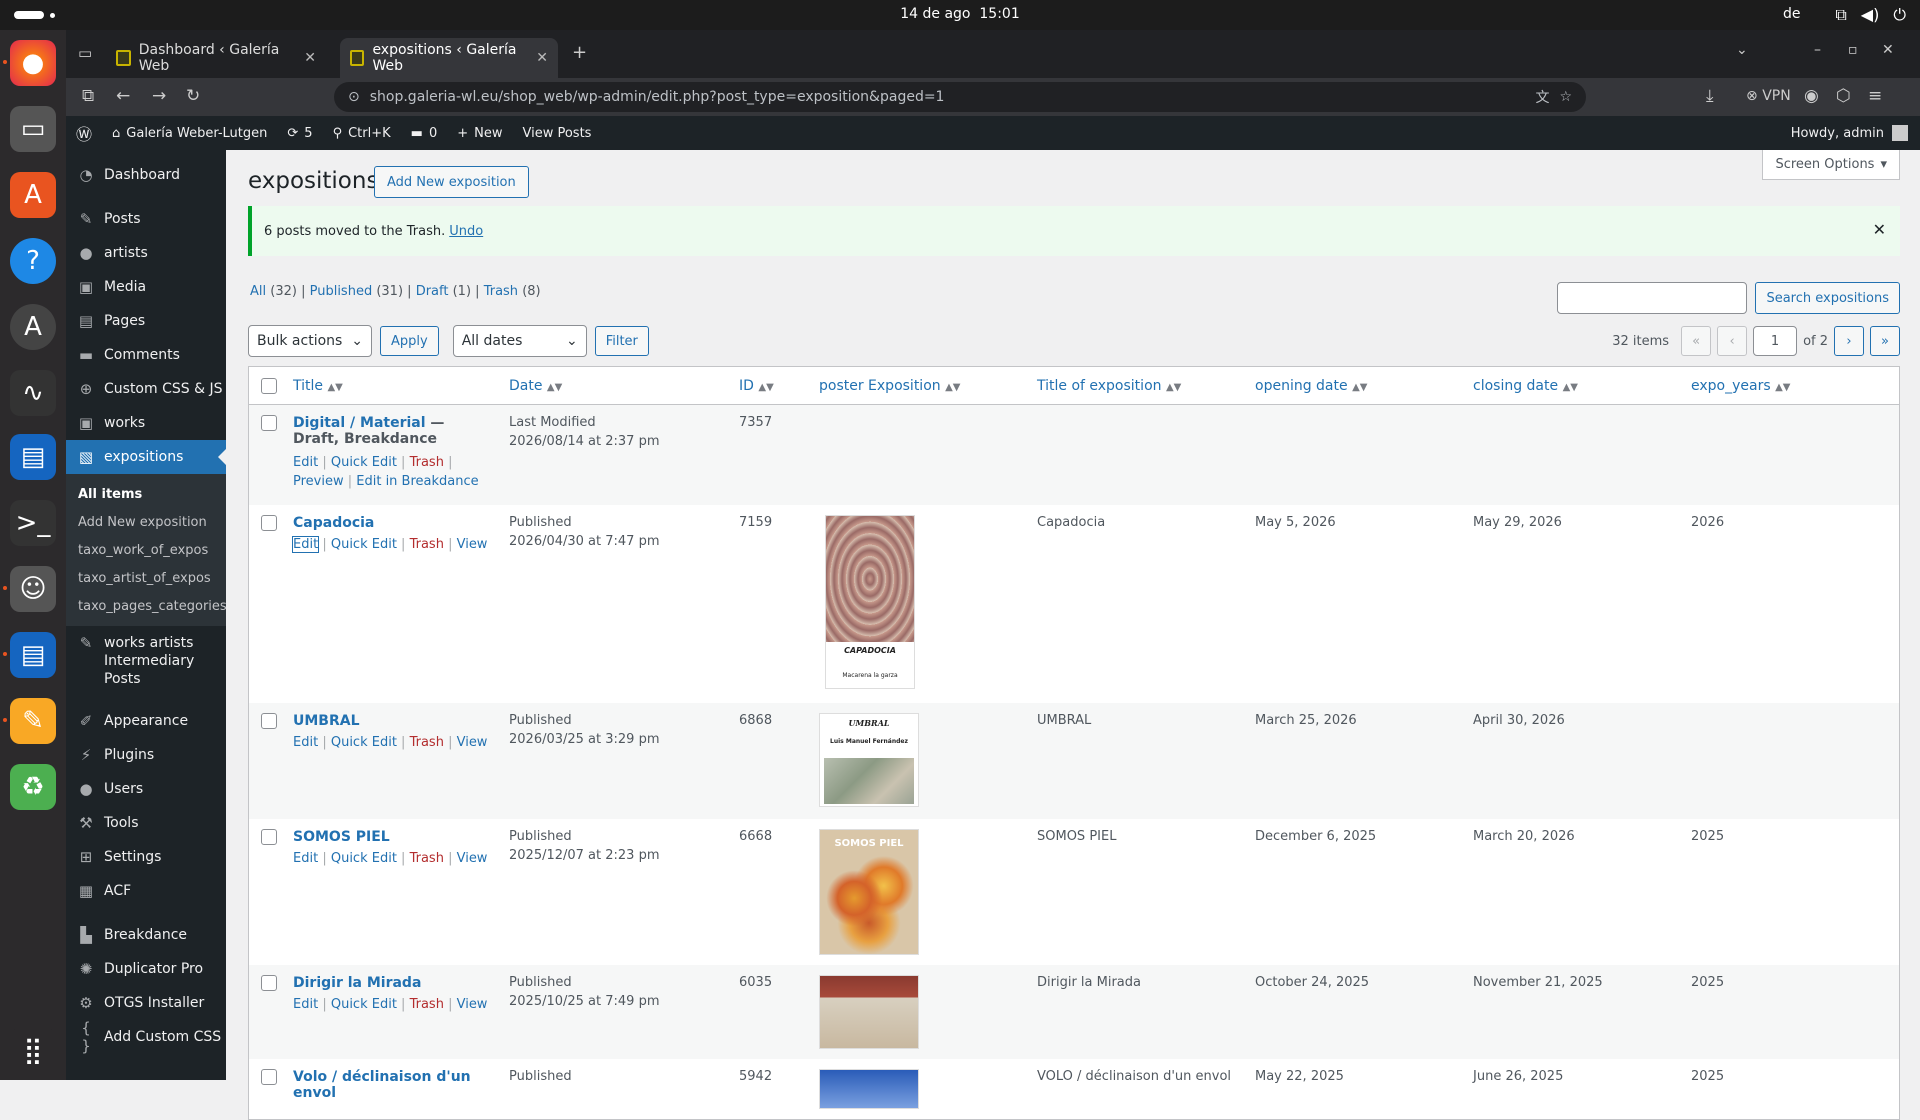 Image resolution: width=1920 pixels, height=1120 pixels. I want to click on sidebar-item-tools: ⚒ Tools, so click(146, 823).